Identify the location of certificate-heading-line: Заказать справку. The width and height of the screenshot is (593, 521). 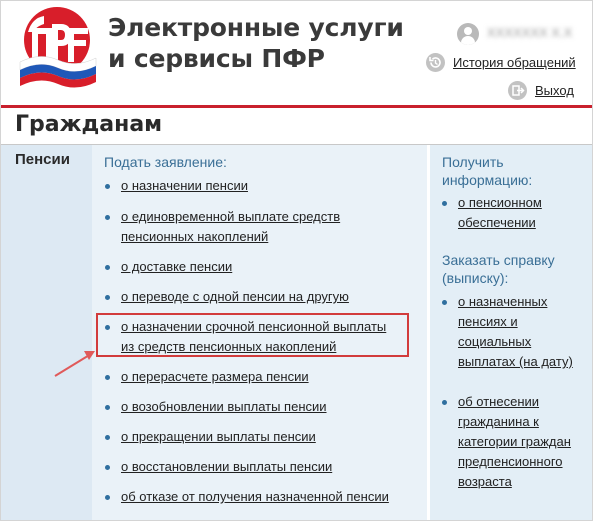
(498, 260).